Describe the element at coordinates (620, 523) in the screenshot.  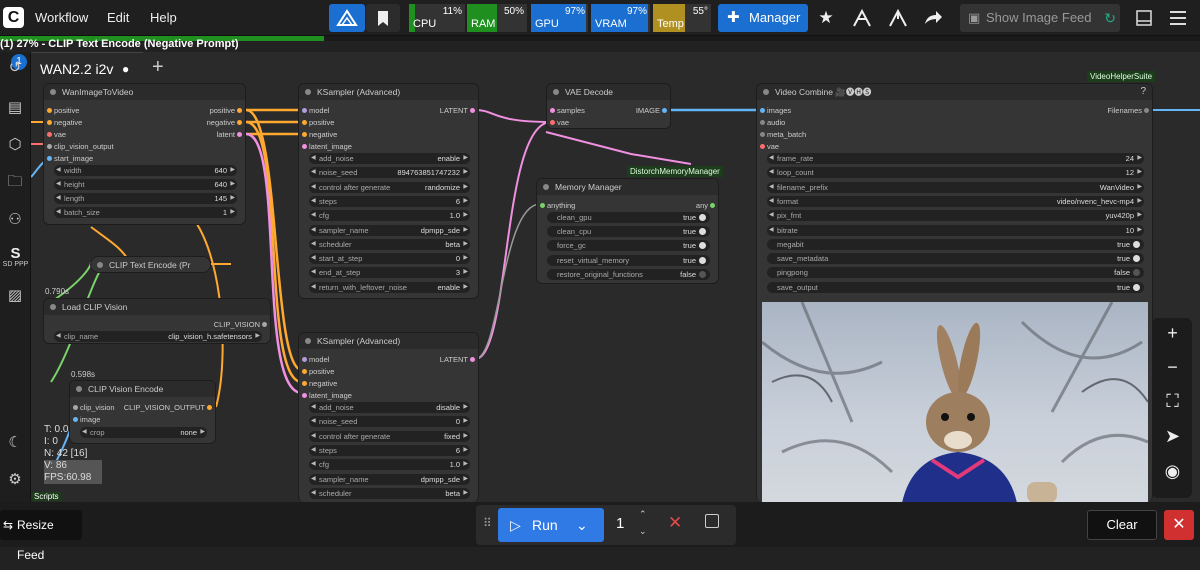
I see `batch-count-input: 1` at that location.